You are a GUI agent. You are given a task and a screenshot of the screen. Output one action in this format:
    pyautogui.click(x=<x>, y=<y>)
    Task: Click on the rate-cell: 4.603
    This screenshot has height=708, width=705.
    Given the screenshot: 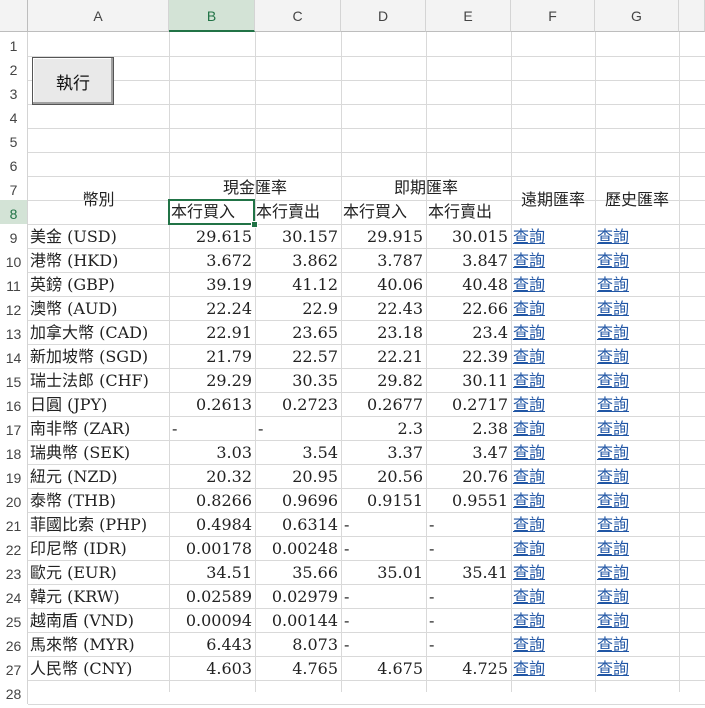 What is the action you would take?
    pyautogui.click(x=210, y=669)
    